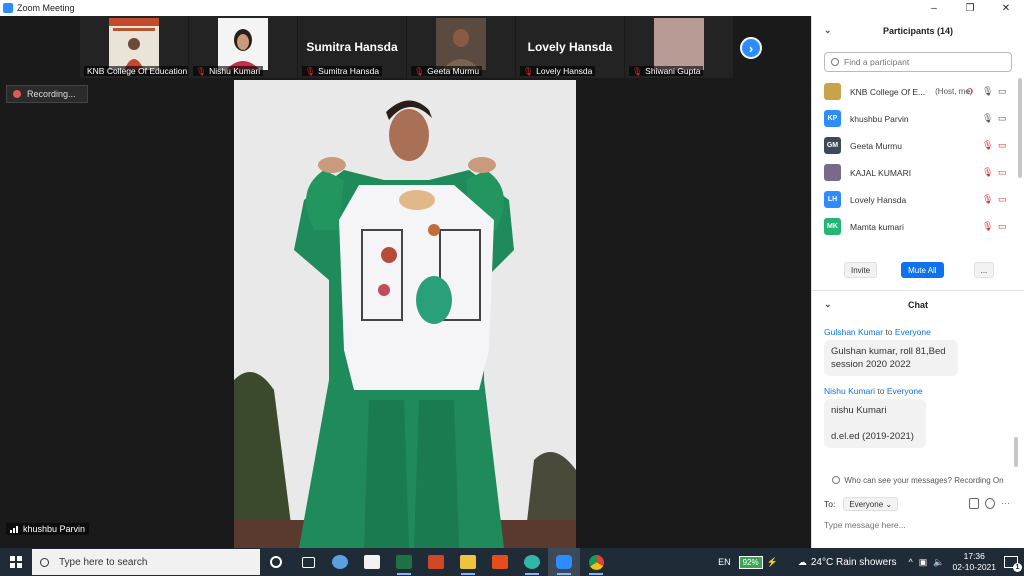 The width and height of the screenshot is (1024, 576). What do you see at coordinates (974, 503) in the screenshot?
I see `file-icon` at bounding box center [974, 503].